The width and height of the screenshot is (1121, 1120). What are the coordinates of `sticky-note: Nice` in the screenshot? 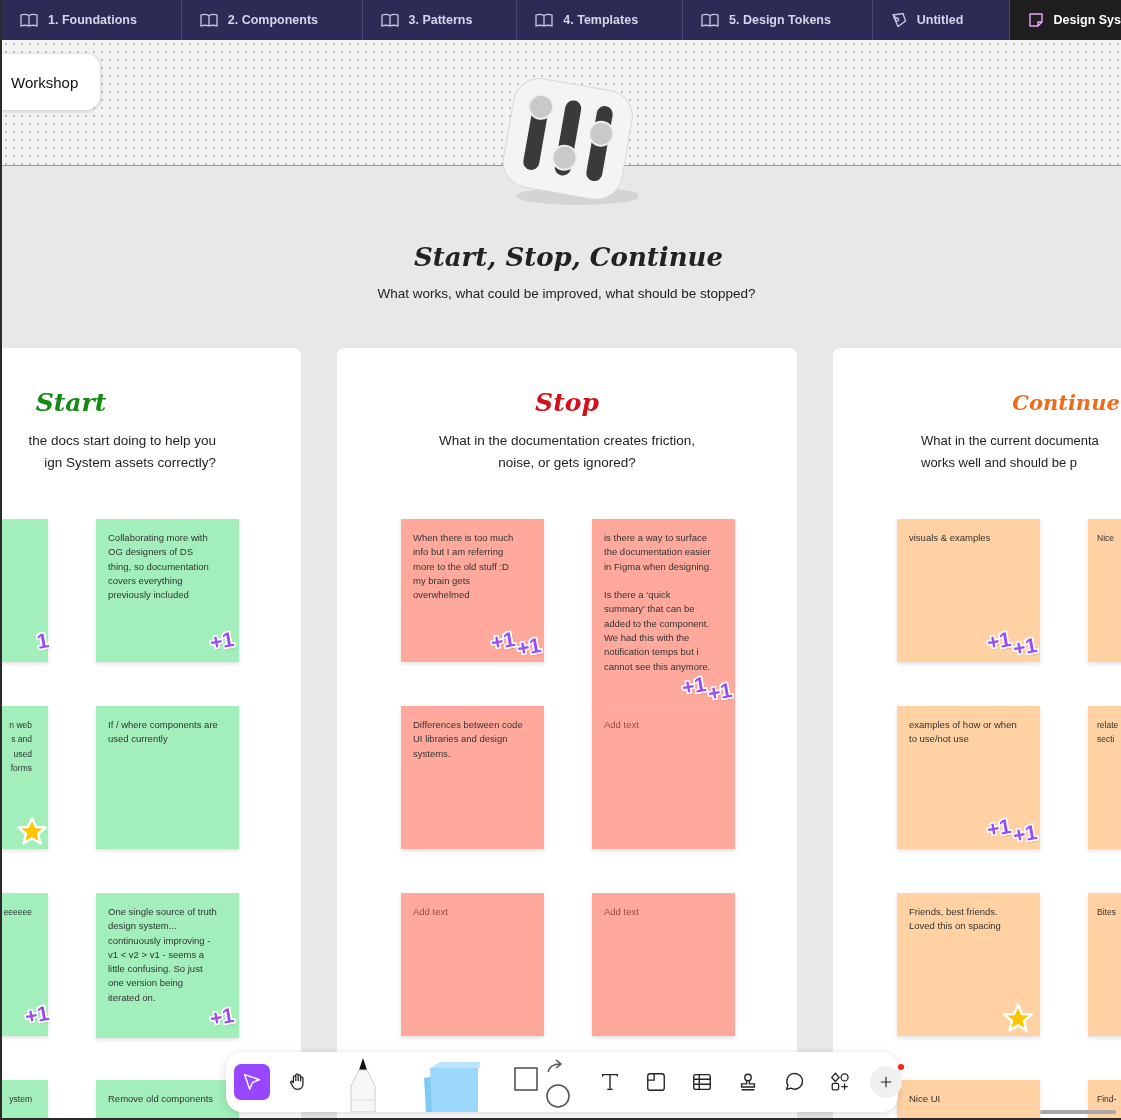 It's located at (1104, 590).